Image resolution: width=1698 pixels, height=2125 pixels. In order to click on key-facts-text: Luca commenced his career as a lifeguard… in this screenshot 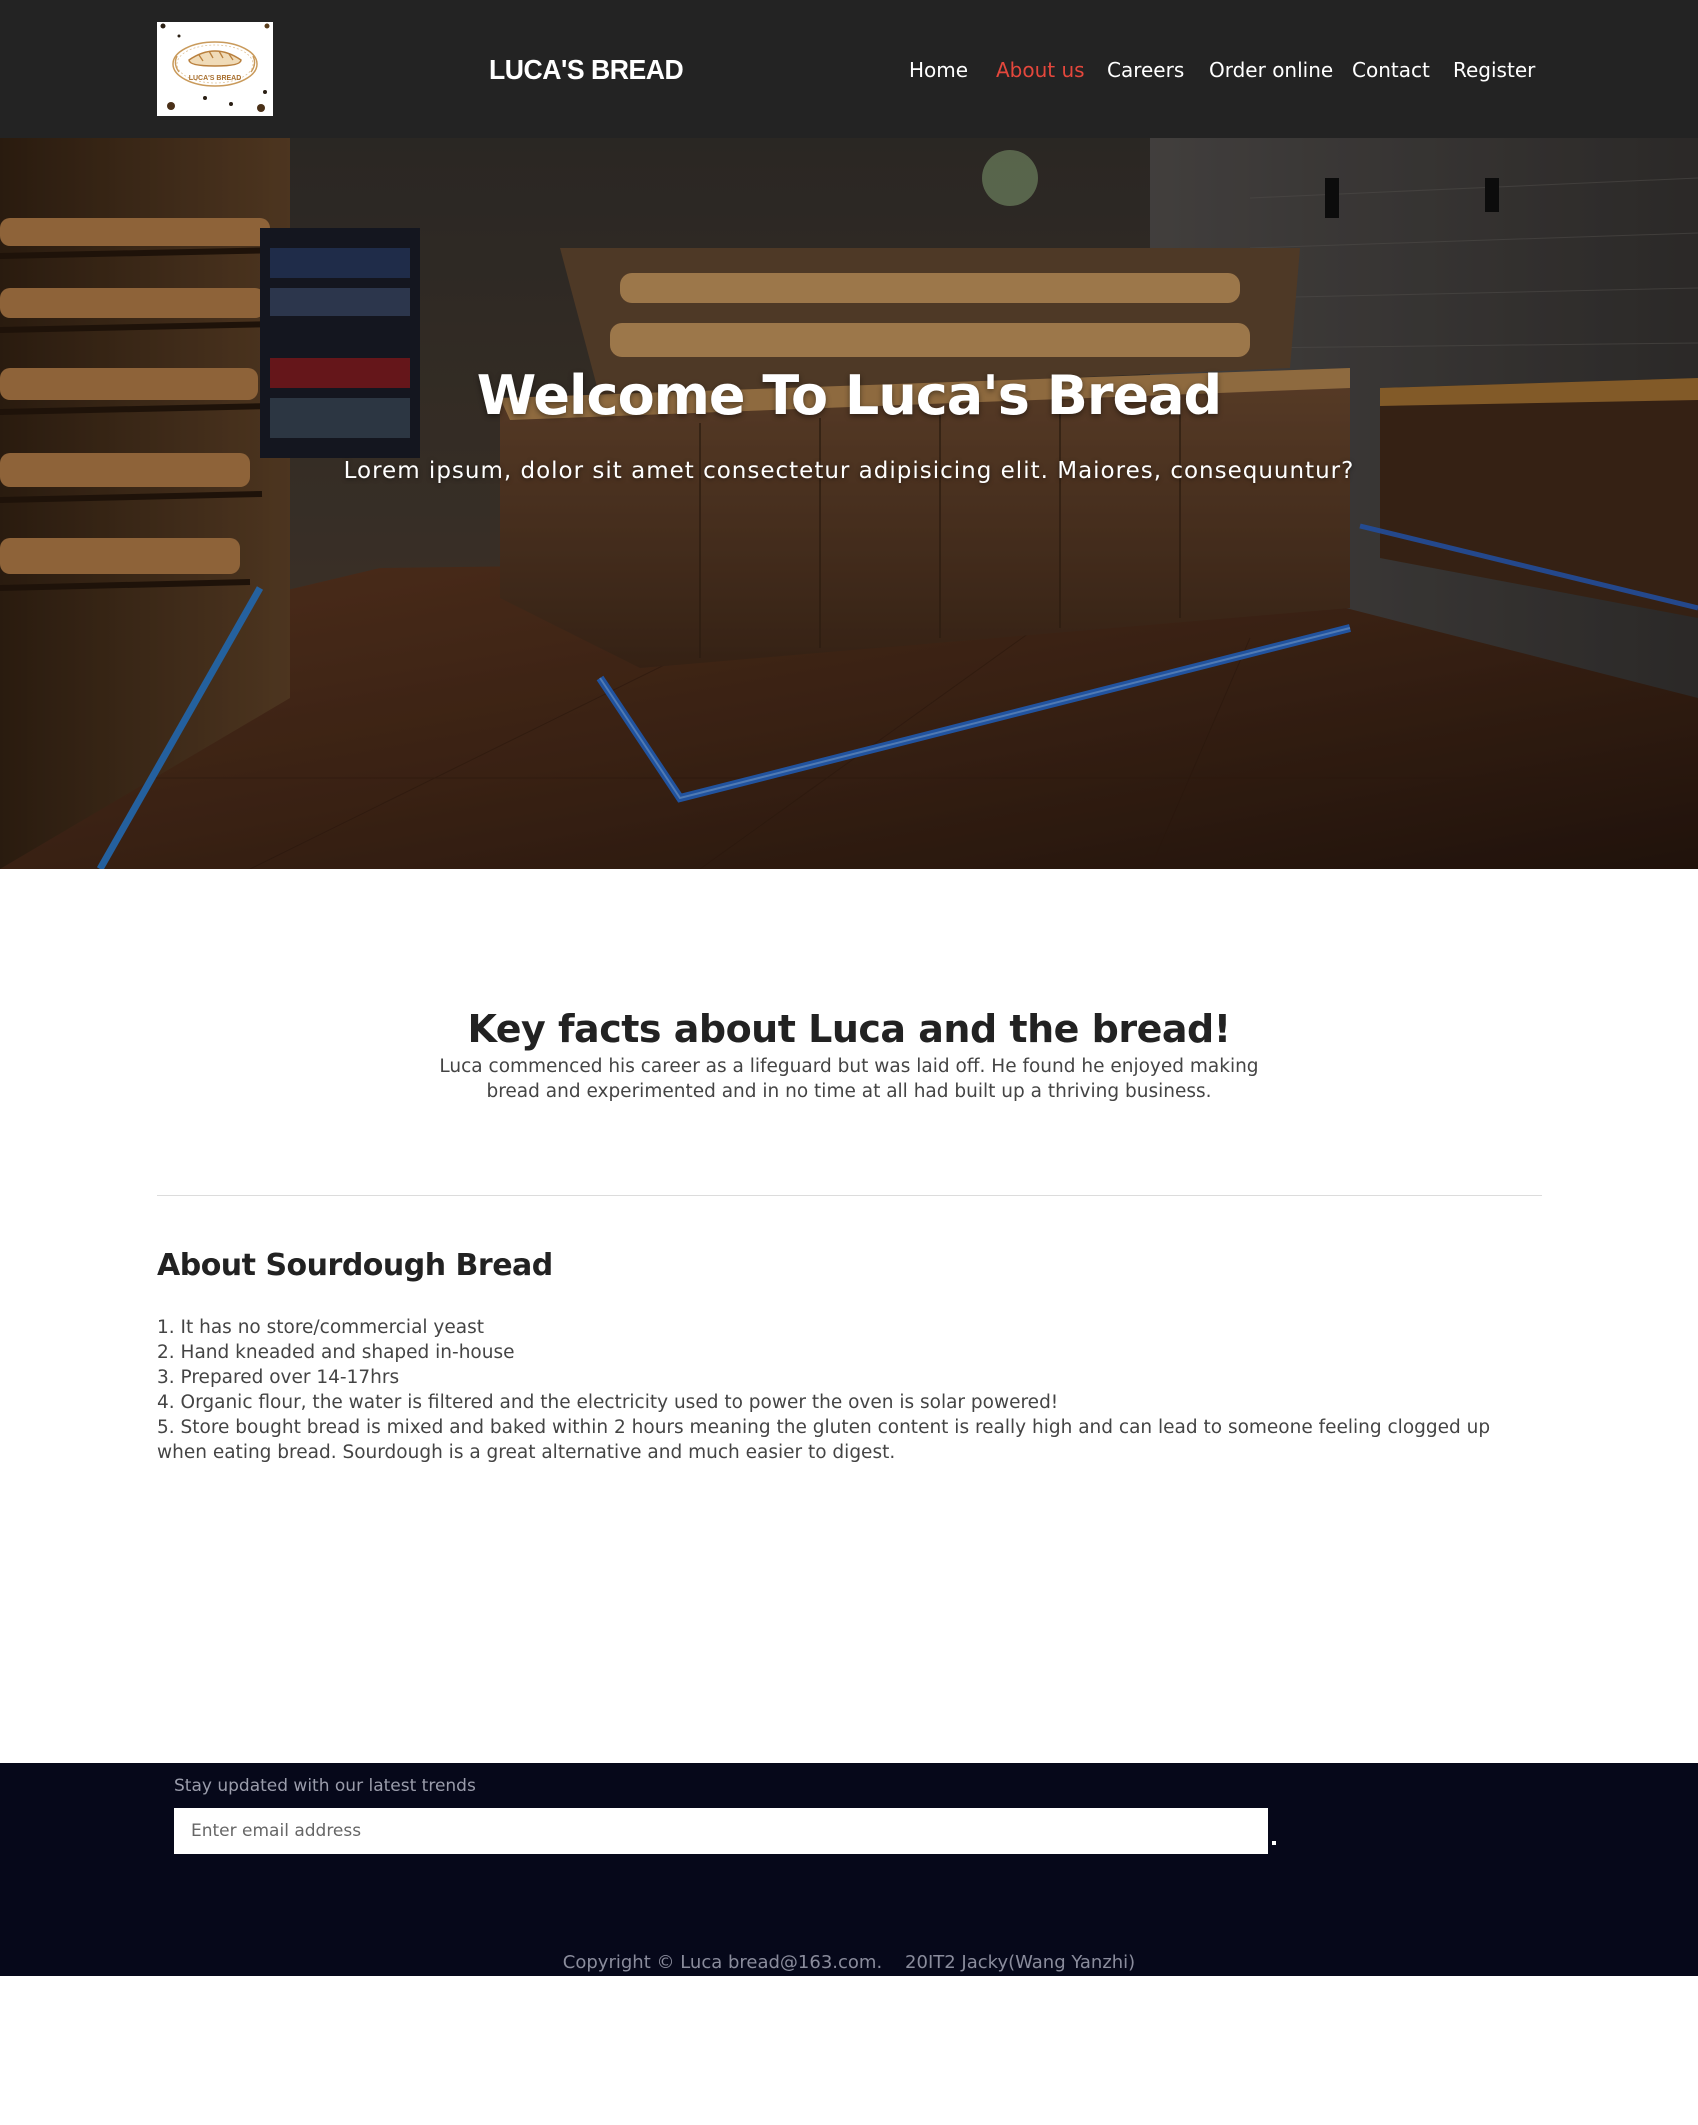, I will do `click(849, 1079)`.